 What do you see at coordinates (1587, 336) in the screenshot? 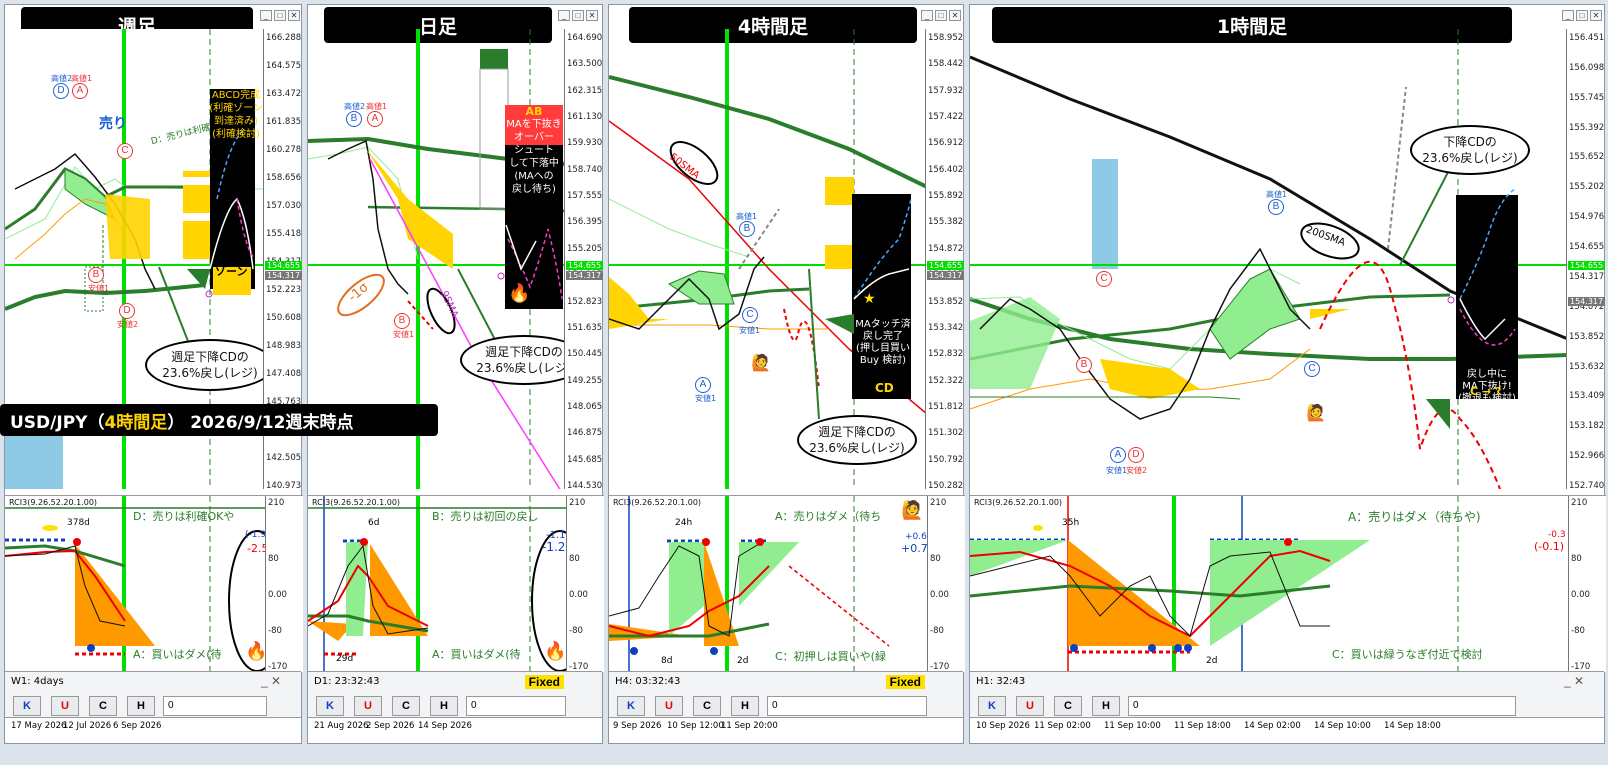
I see `price-tick: 153.852` at bounding box center [1587, 336].